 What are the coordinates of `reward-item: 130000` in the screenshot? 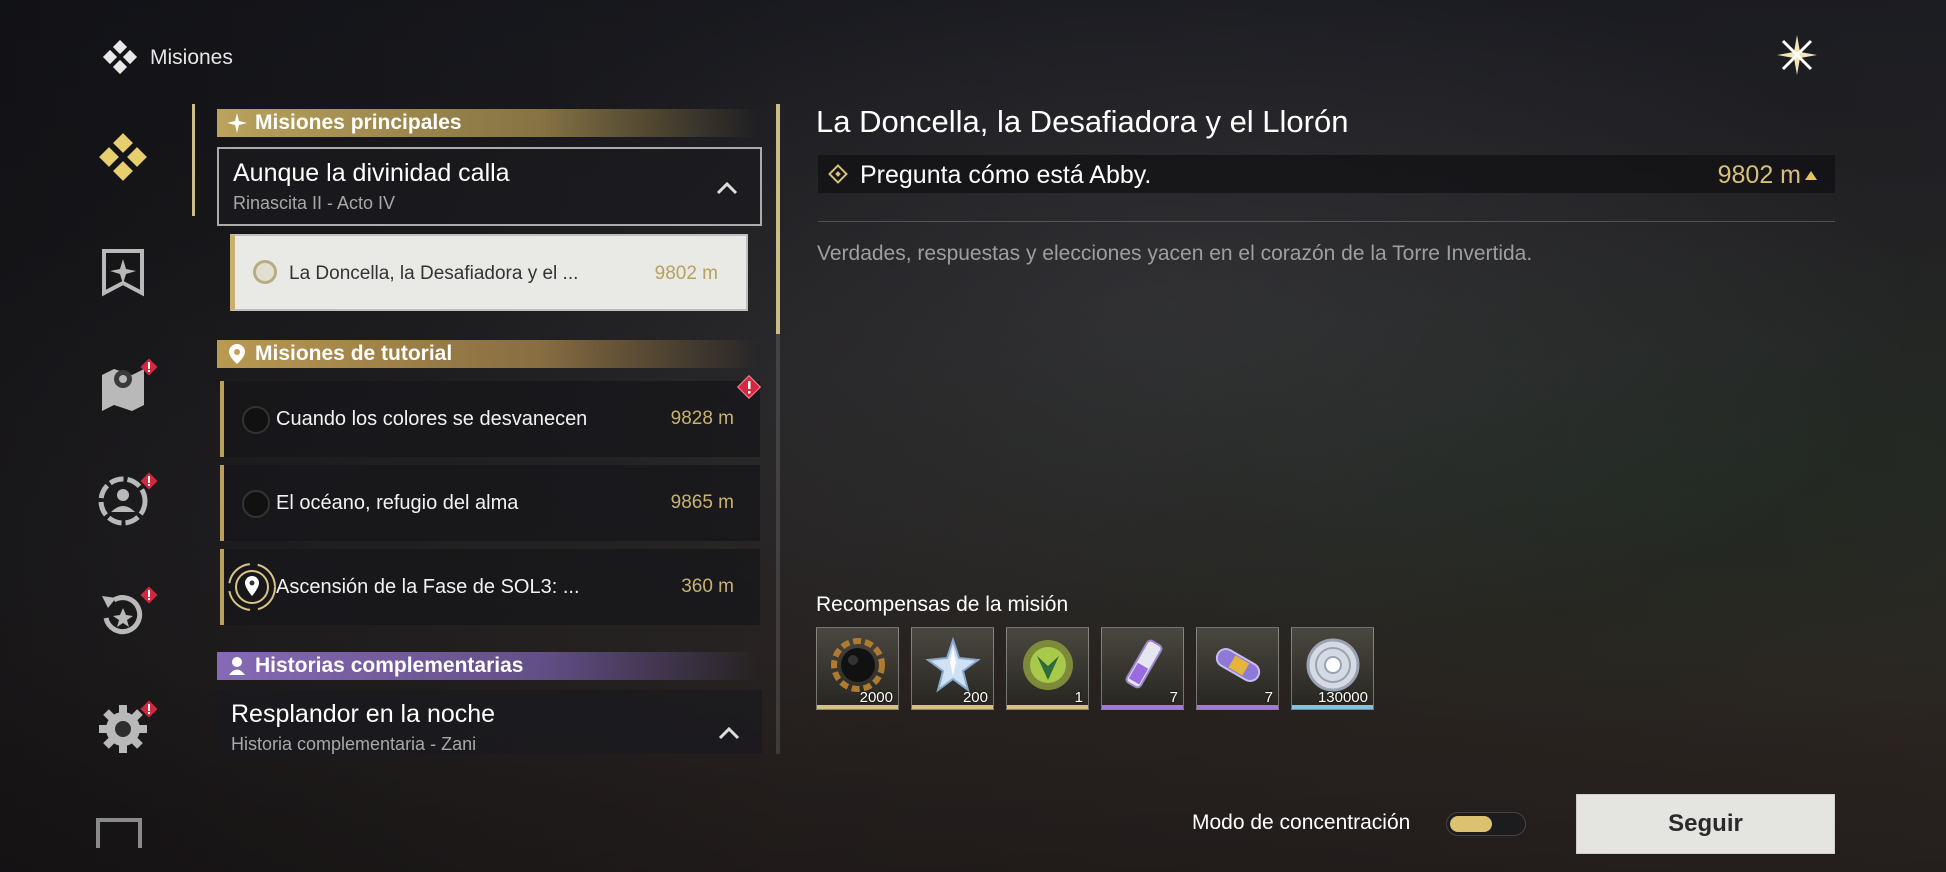 It's located at (1332, 668).